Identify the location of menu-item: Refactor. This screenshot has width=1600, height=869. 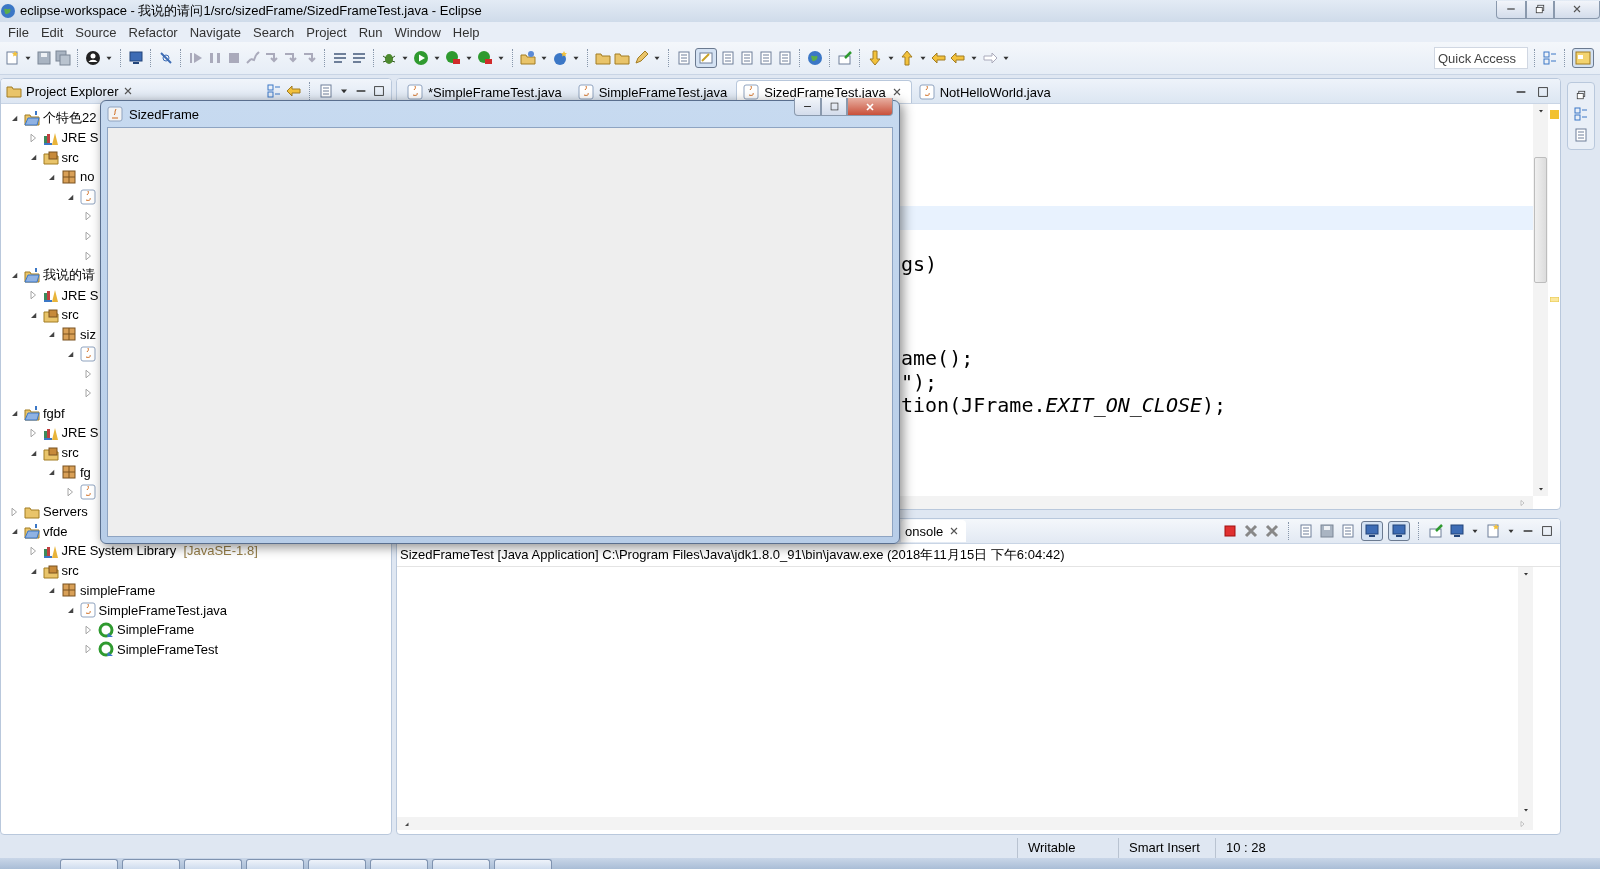
(153, 32).